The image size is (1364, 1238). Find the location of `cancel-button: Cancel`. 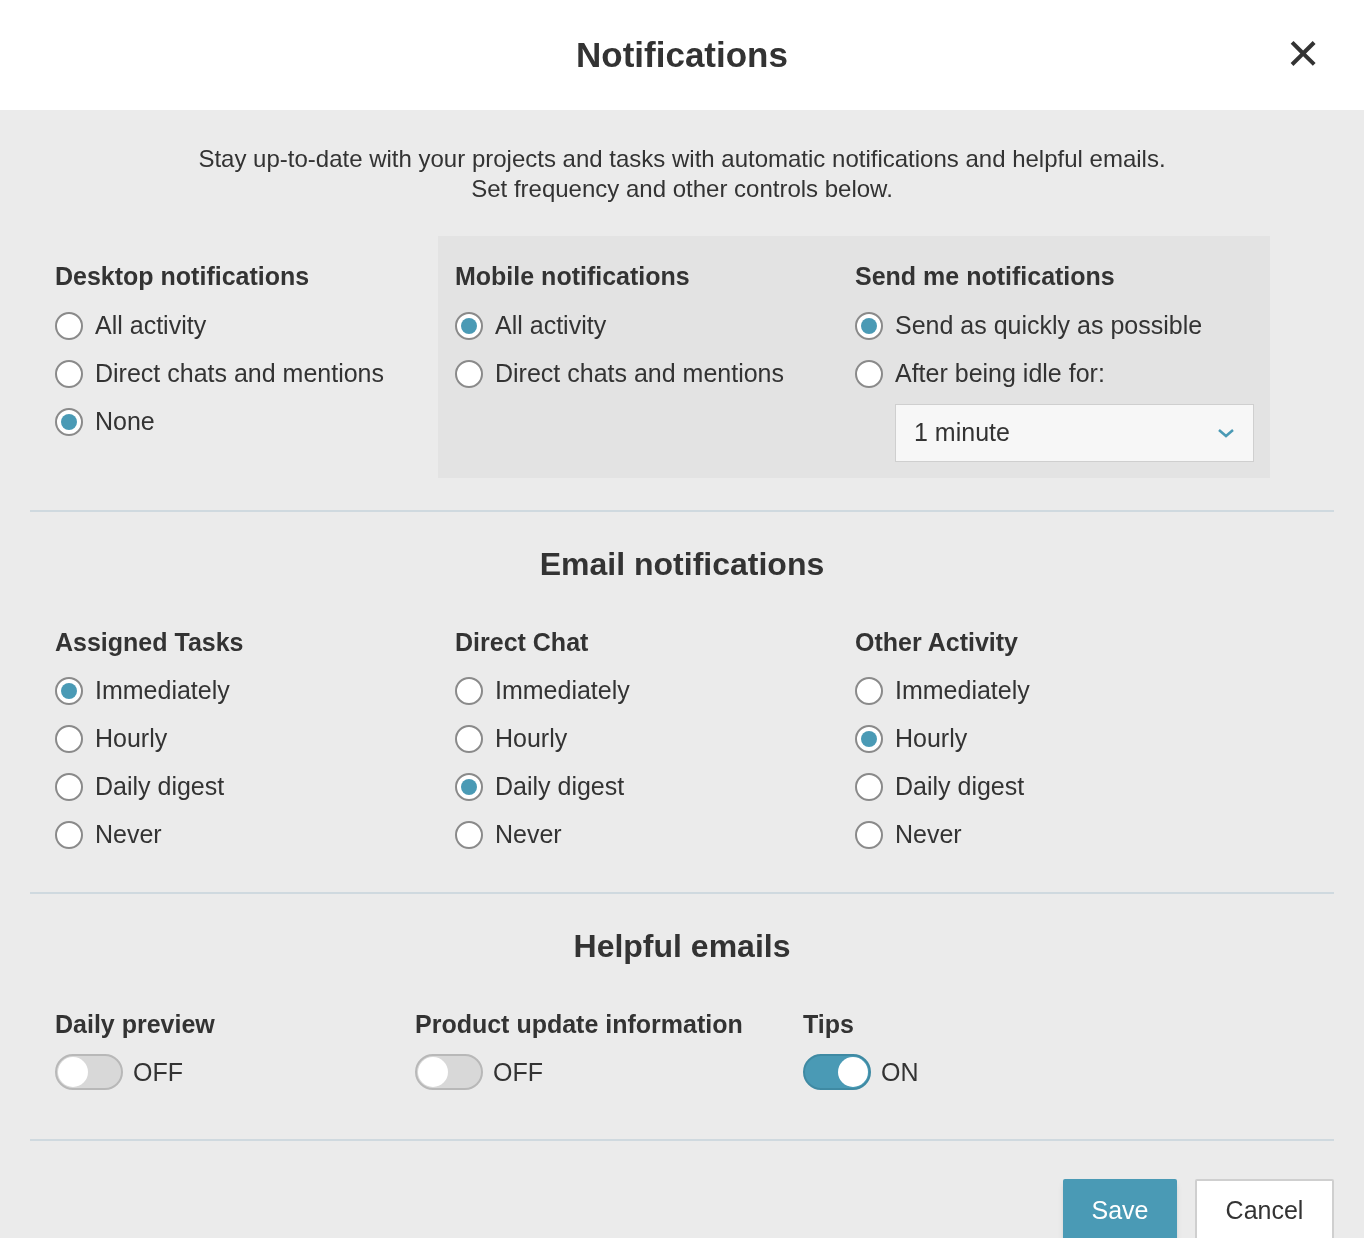

cancel-button: Cancel is located at coordinates (1264, 1208).